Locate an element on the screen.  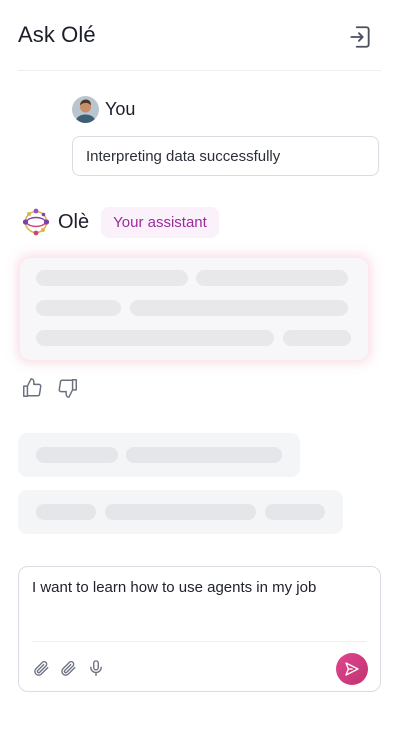
thumbs-up-icon is located at coordinates (32, 388).